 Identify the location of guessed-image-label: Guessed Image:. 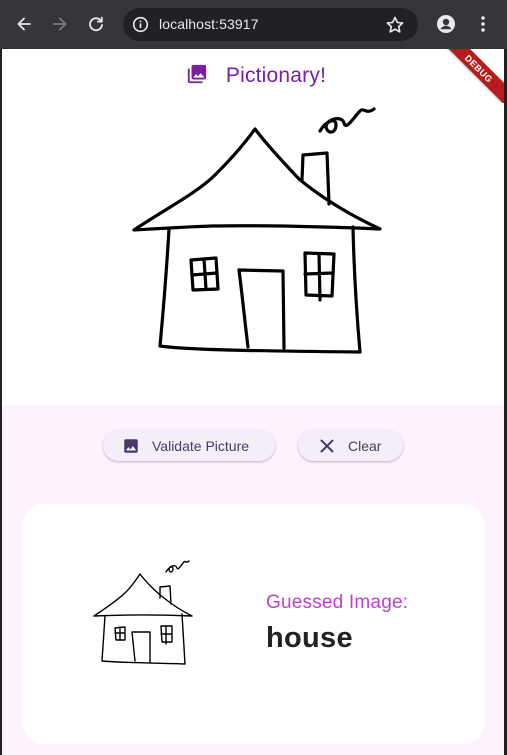
(337, 602).